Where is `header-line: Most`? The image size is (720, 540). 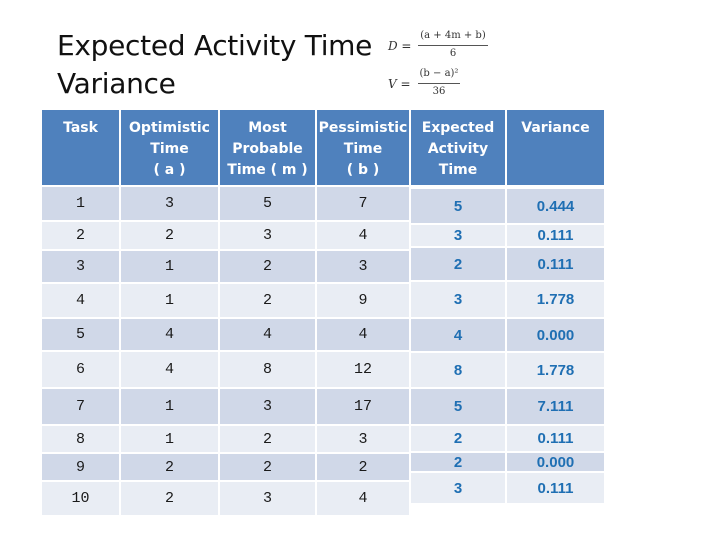
header-line: Most is located at coordinates (267, 128).